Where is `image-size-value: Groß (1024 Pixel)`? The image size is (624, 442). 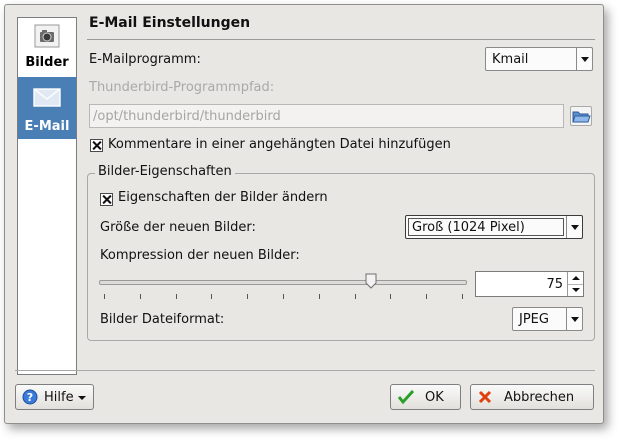
image-size-value: Groß (1024 Pixel) is located at coordinates (468, 227).